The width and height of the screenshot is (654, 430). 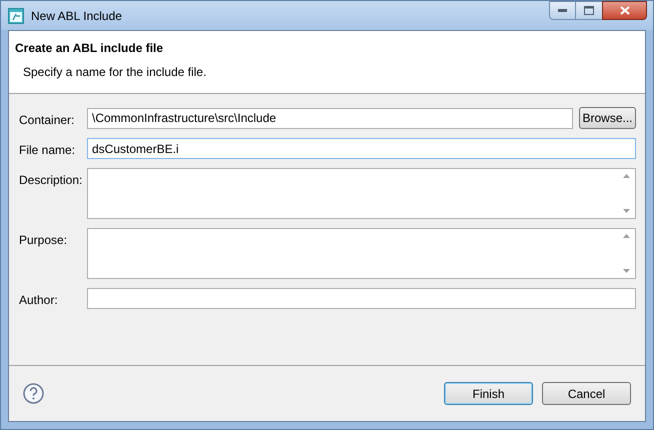 I want to click on minimize-button, so click(x=562, y=10).